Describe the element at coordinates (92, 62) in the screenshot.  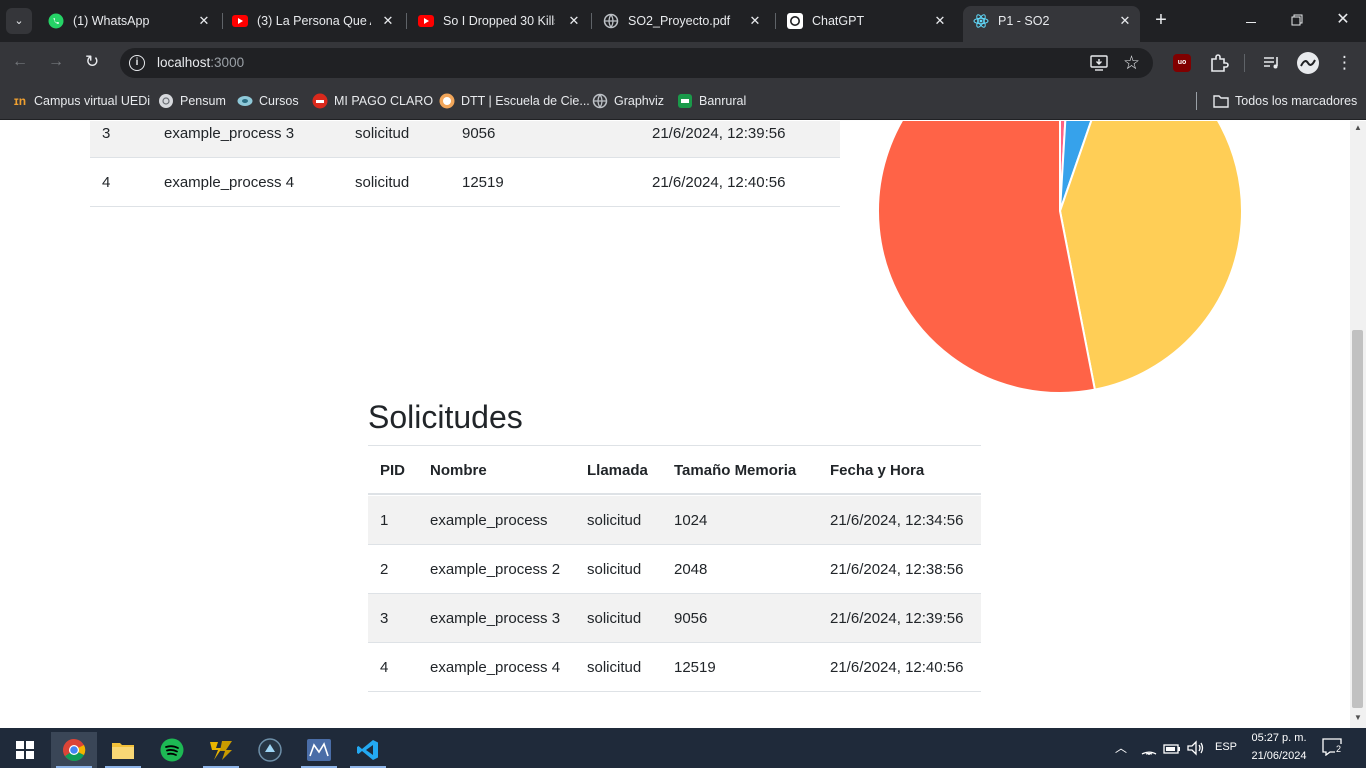
I see `reload-icon: ↻` at that location.